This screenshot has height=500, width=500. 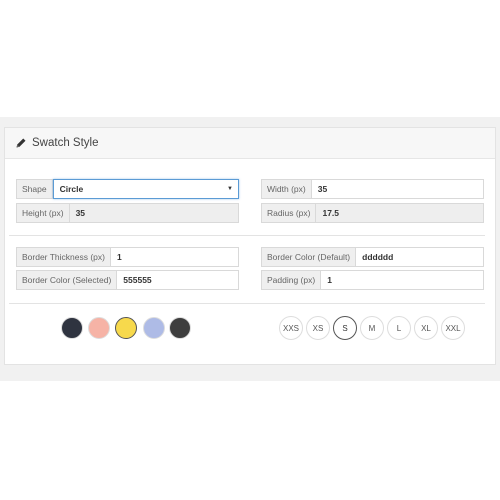 What do you see at coordinates (345, 328) in the screenshot?
I see `size-swatch-s: S` at bounding box center [345, 328].